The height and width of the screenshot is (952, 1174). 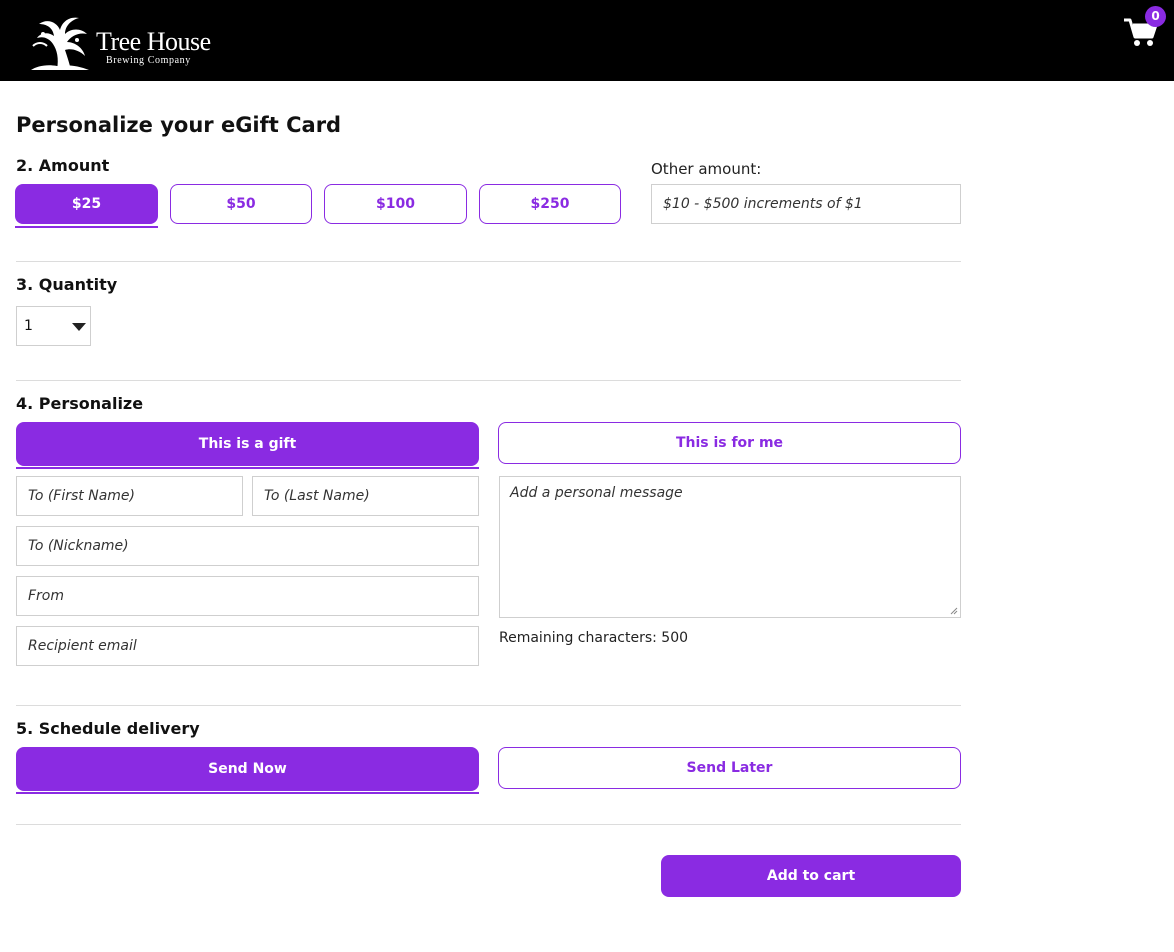 I want to click on logo-sub-text: Brewing Company, so click(x=148, y=60).